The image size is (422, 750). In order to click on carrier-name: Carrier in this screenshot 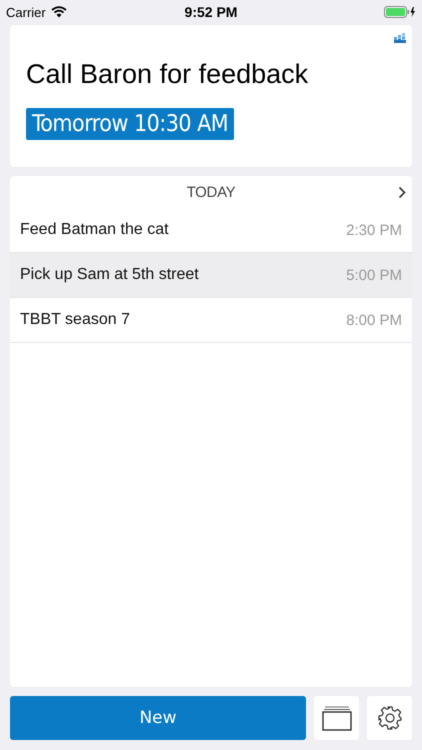, I will do `click(26, 12)`.